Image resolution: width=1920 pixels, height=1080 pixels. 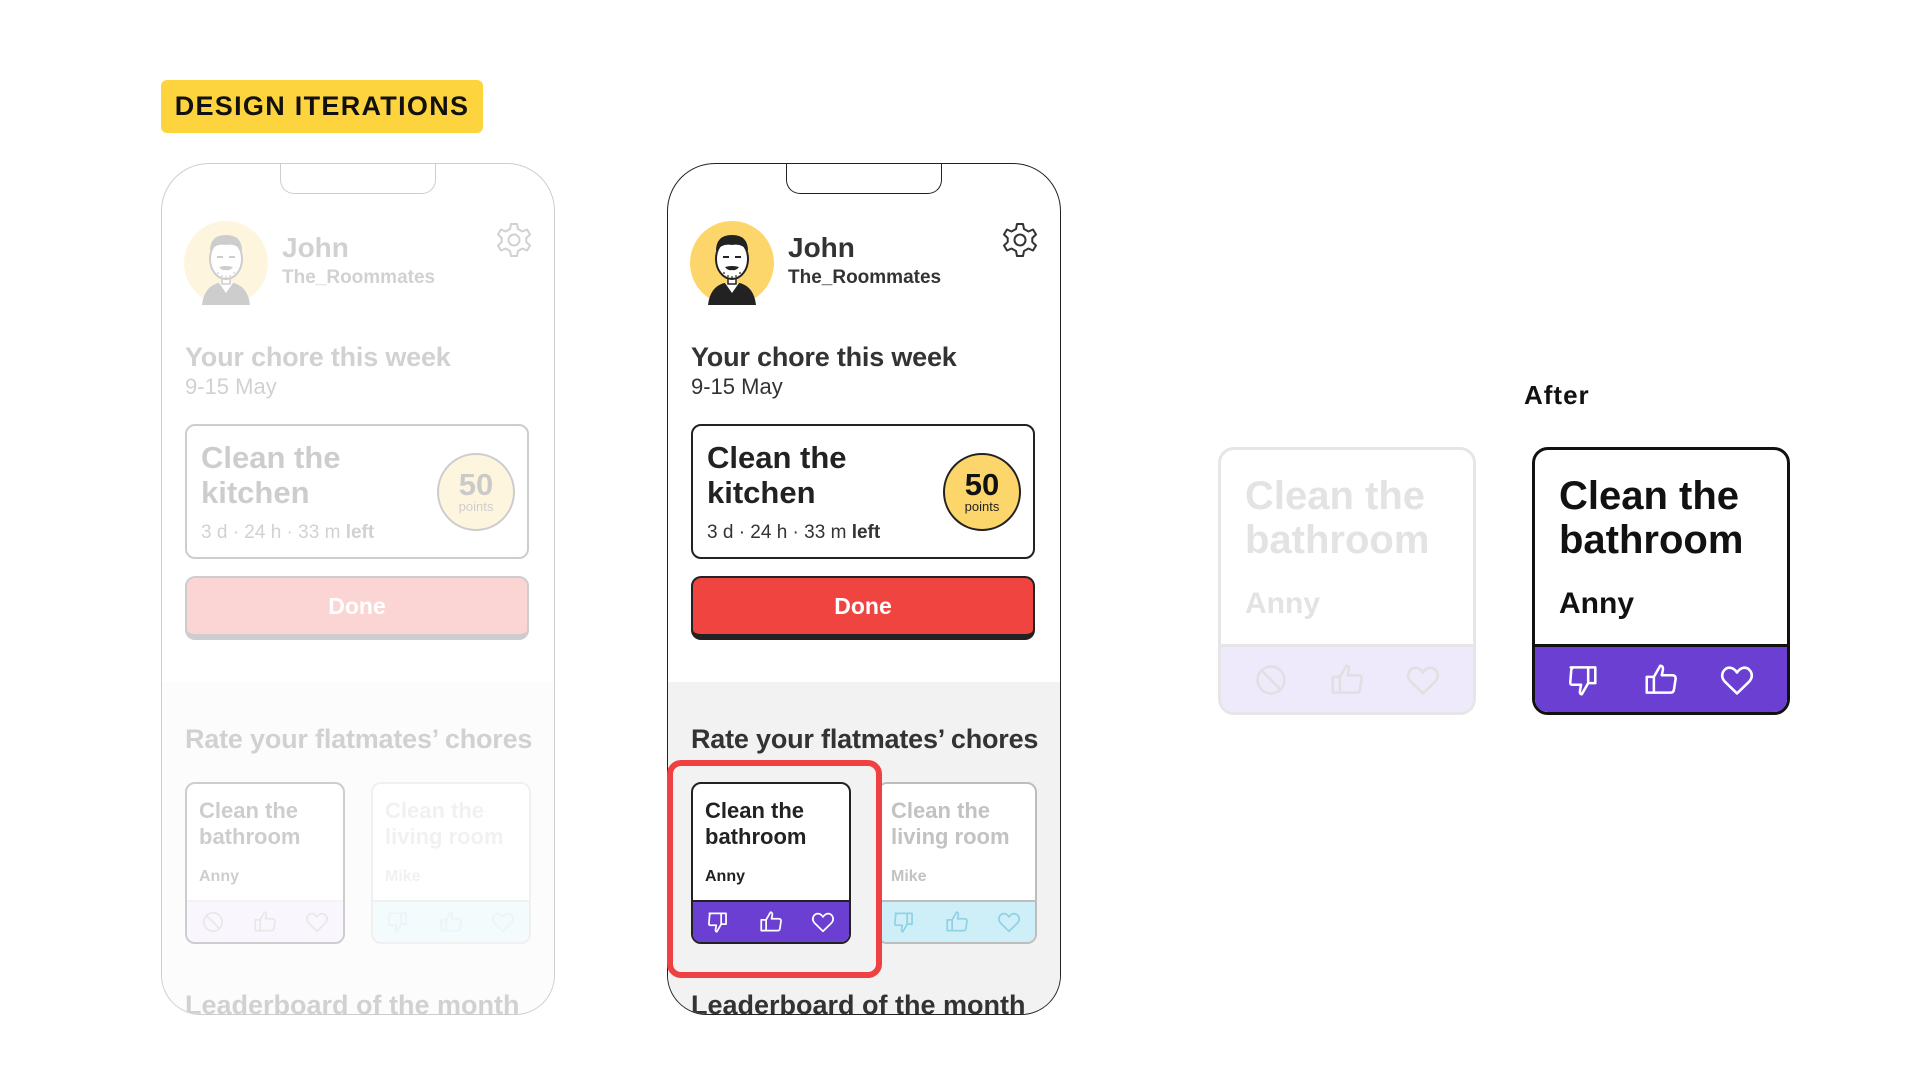 What do you see at coordinates (1557, 395) in the screenshot?
I see `after-label: After` at bounding box center [1557, 395].